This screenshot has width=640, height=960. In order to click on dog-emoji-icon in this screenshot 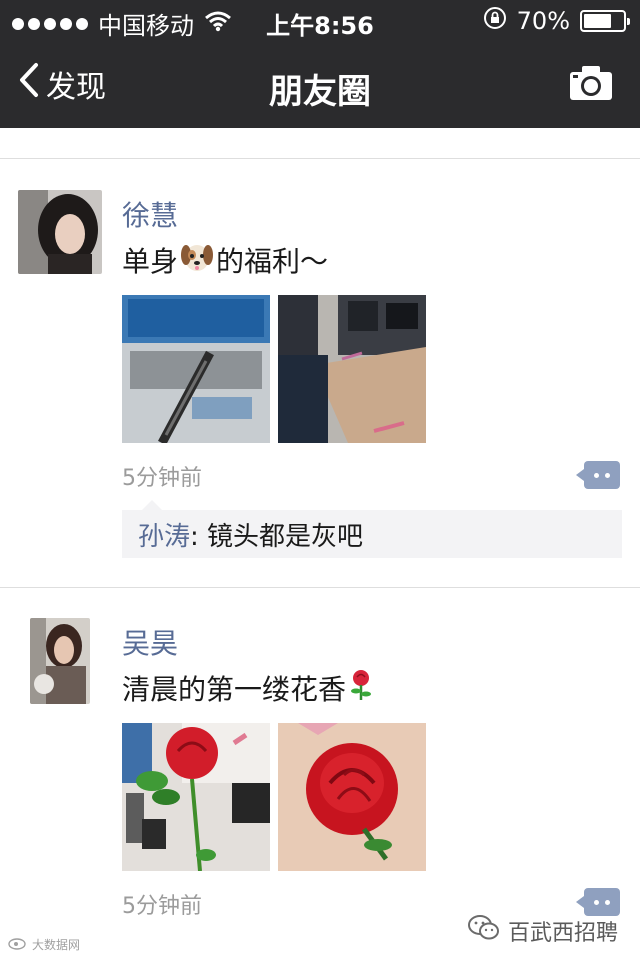, I will do `click(197, 260)`.